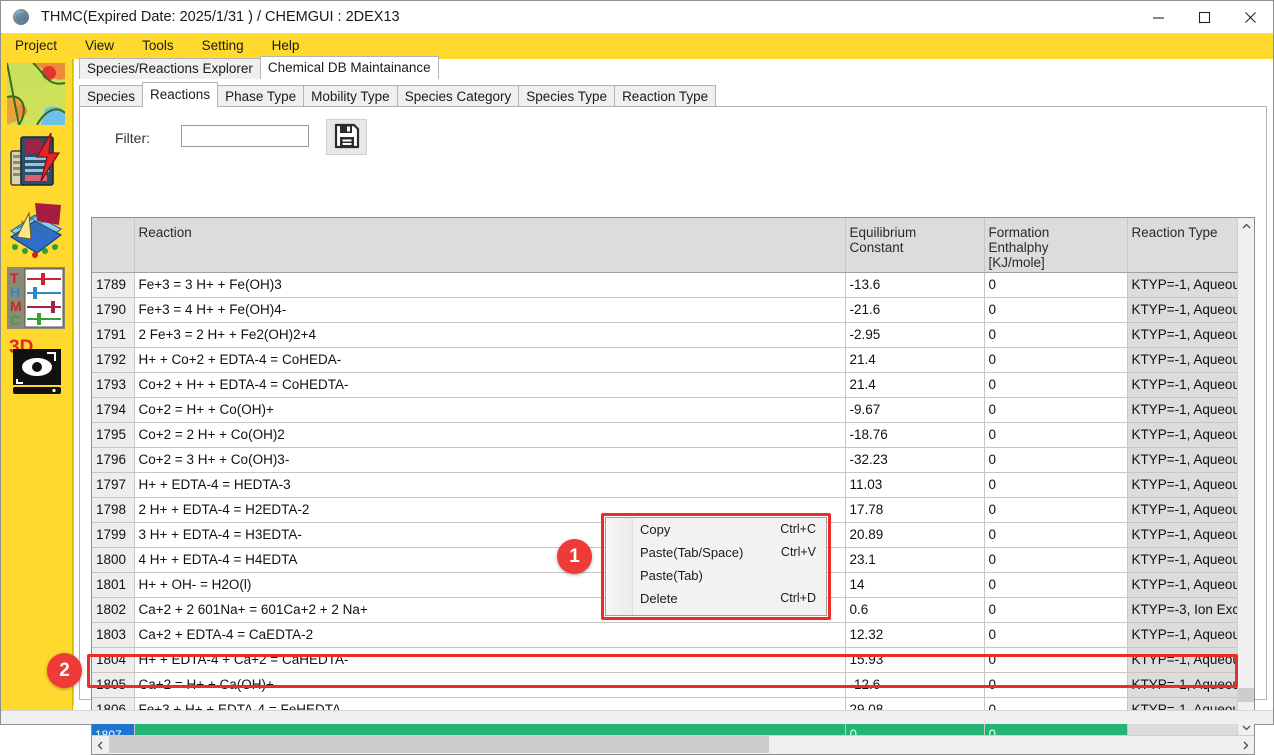 The image size is (1274, 755). Describe the element at coordinates (111, 96) in the screenshot. I see `tab-species: Species` at that location.